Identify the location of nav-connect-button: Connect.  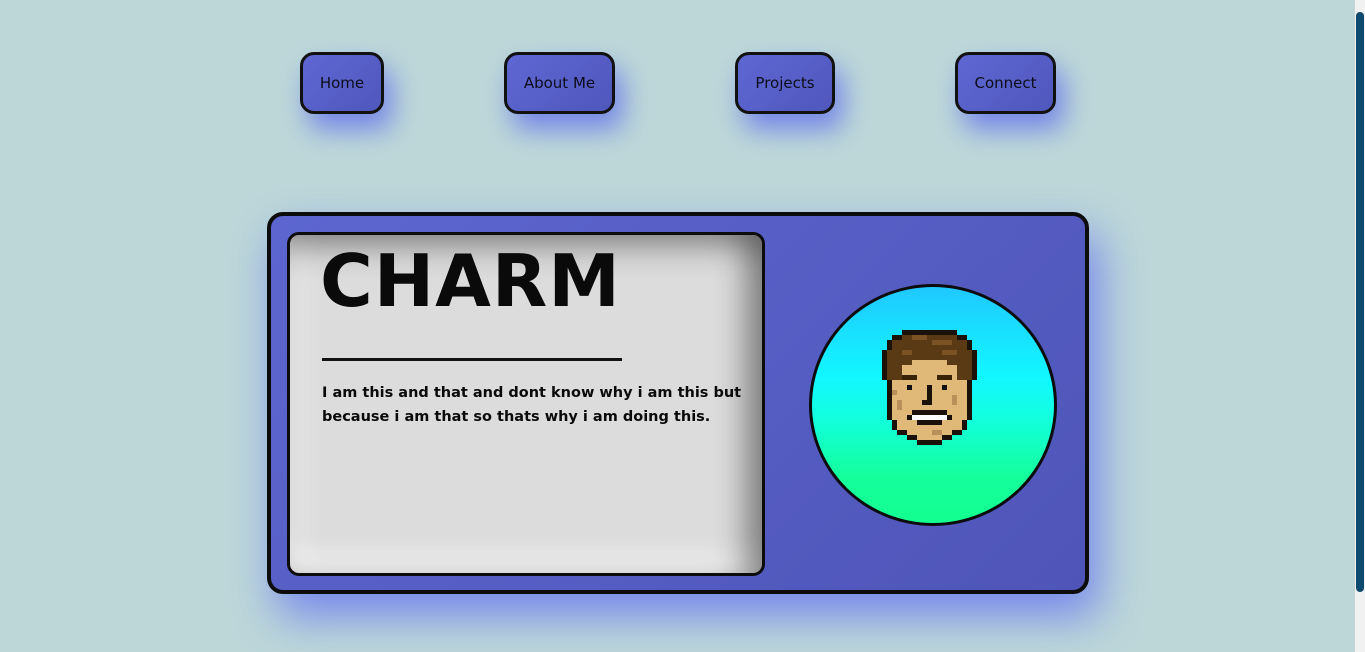
(1005, 83).